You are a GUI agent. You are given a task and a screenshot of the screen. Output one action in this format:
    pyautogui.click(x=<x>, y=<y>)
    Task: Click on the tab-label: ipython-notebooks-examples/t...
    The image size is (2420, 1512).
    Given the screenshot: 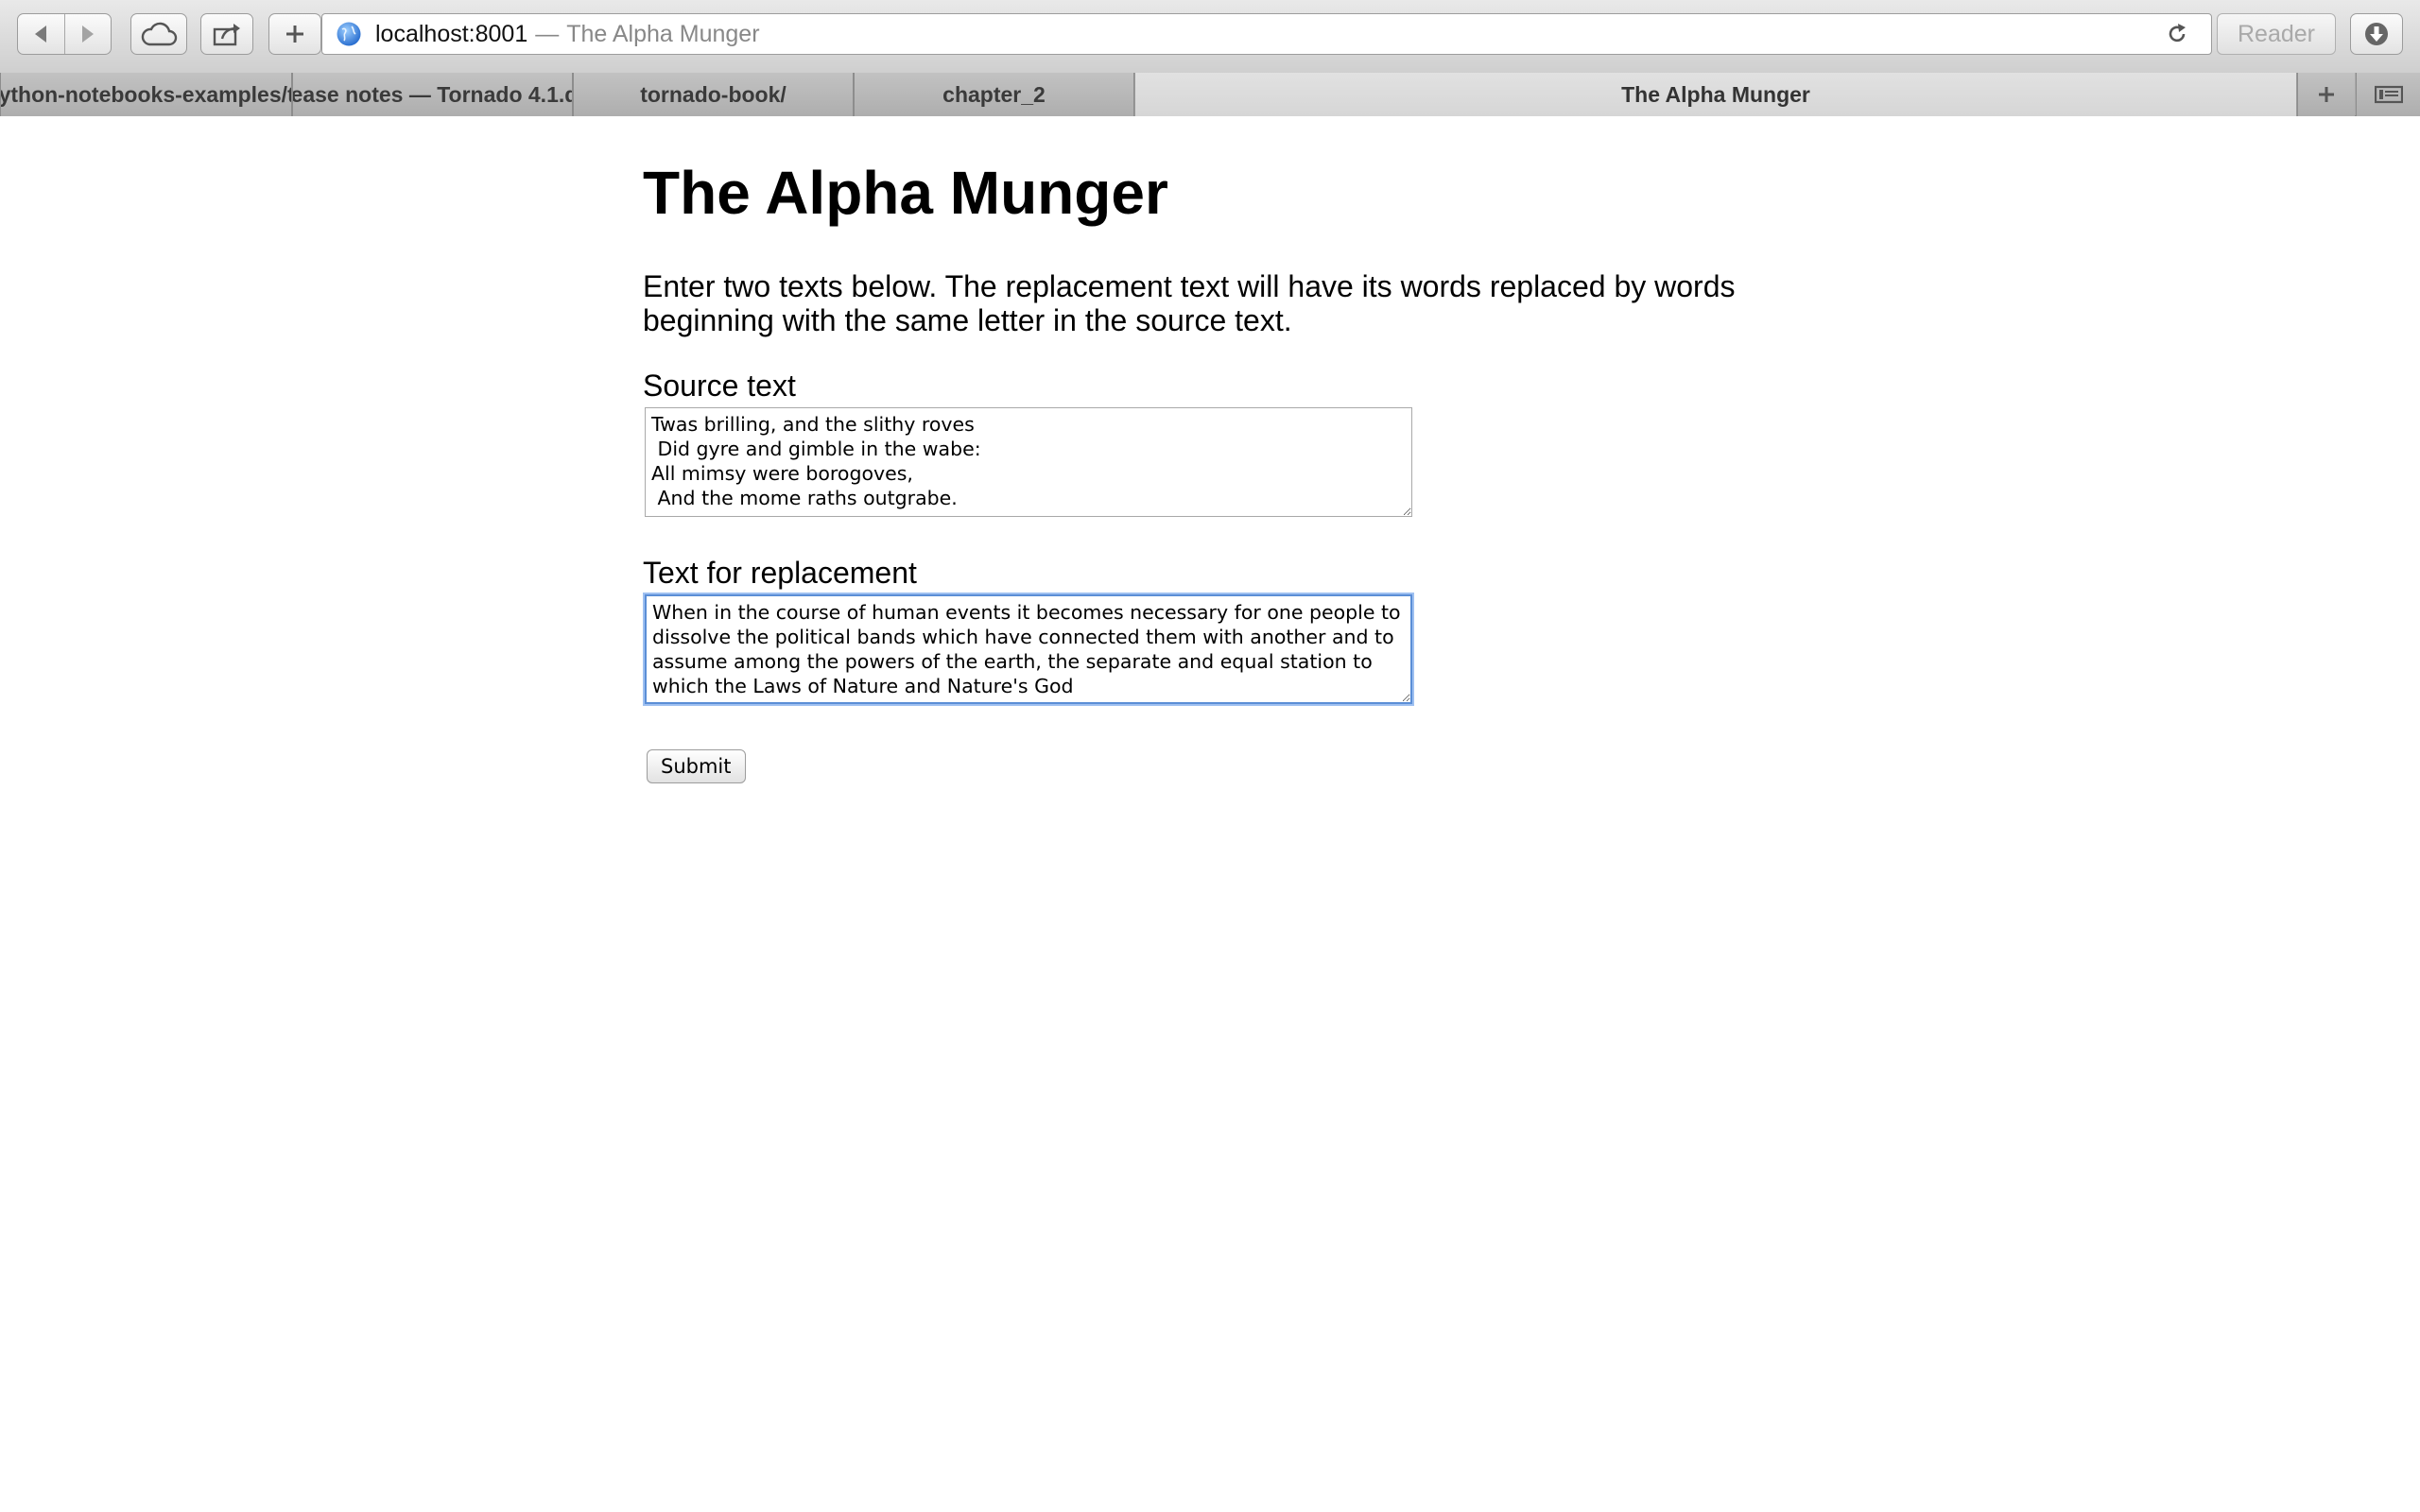 What is the action you would take?
    pyautogui.click(x=146, y=94)
    